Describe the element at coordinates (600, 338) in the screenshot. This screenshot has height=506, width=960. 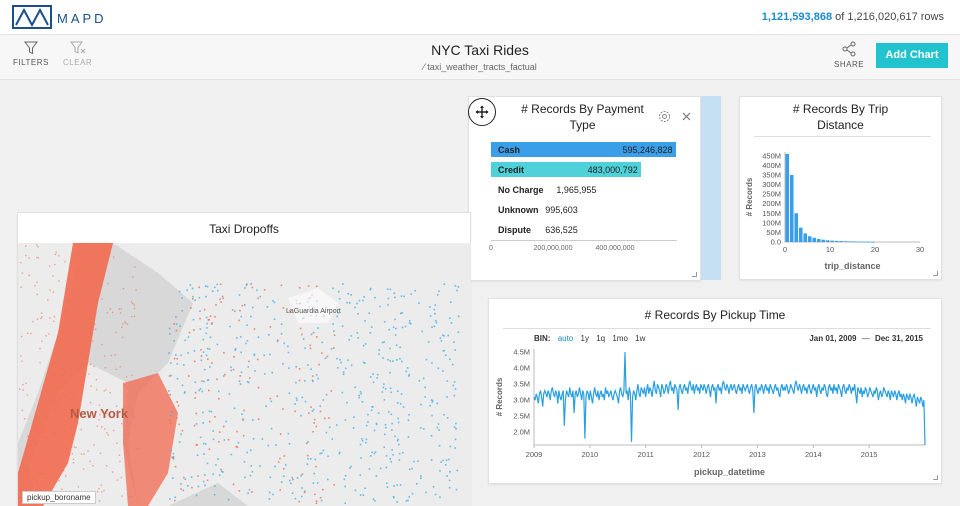
I see `bin-1q: 1q` at that location.